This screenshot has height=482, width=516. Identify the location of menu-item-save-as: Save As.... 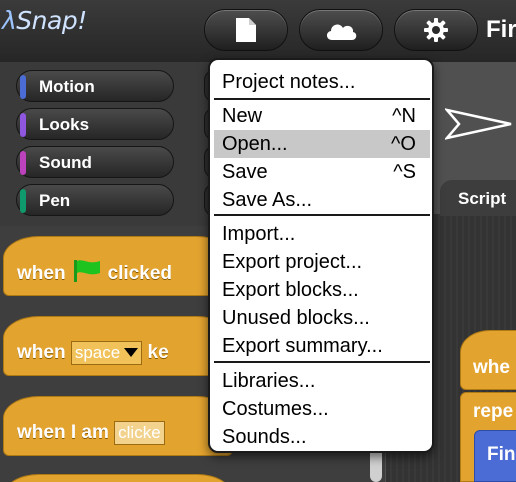
(322, 200).